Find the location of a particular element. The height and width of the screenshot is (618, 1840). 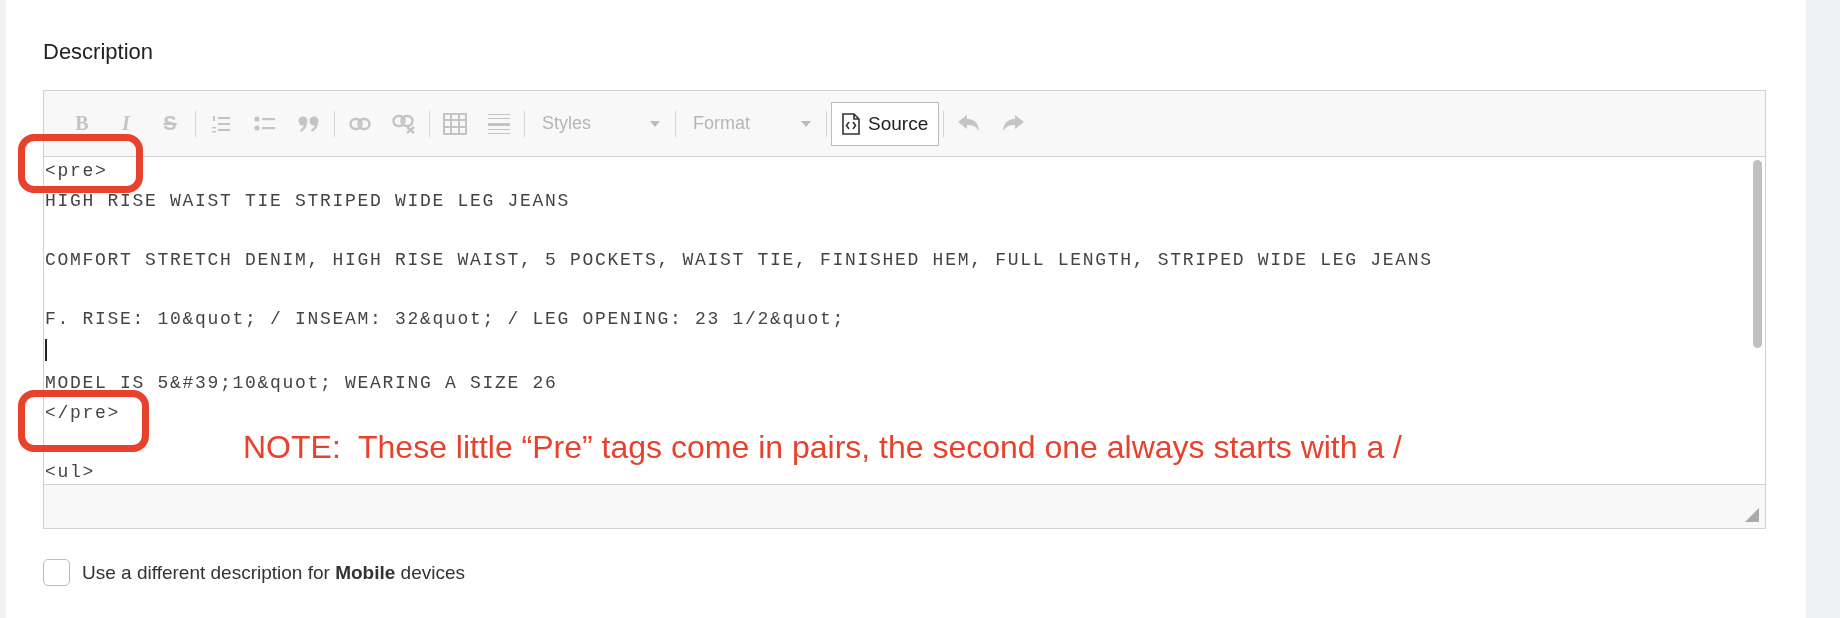

section-title: Description is located at coordinates (99, 52).